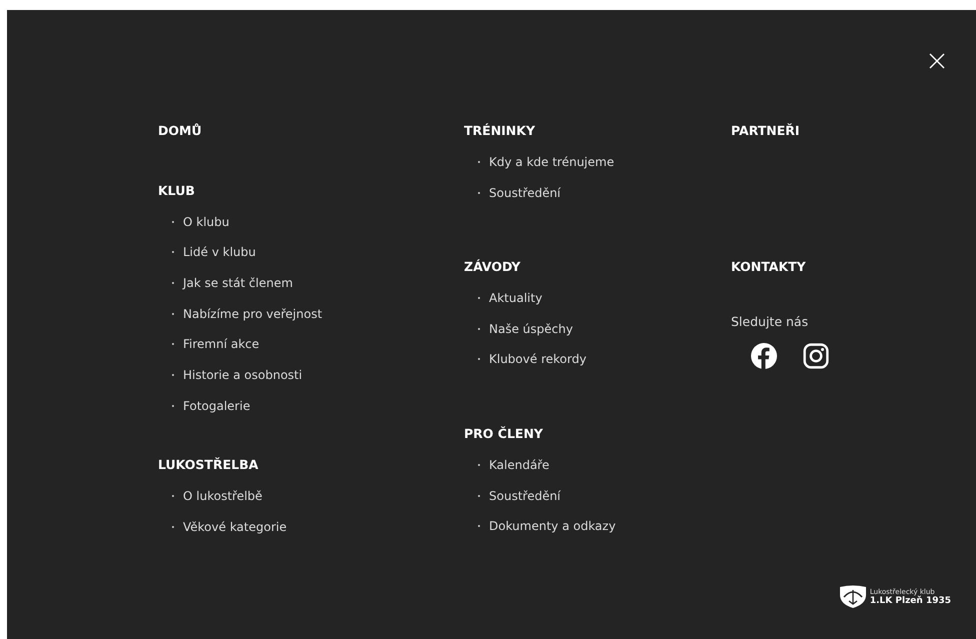 The image size is (976, 639). Describe the element at coordinates (852, 597) in the screenshot. I see `shield-bow-icon` at that location.